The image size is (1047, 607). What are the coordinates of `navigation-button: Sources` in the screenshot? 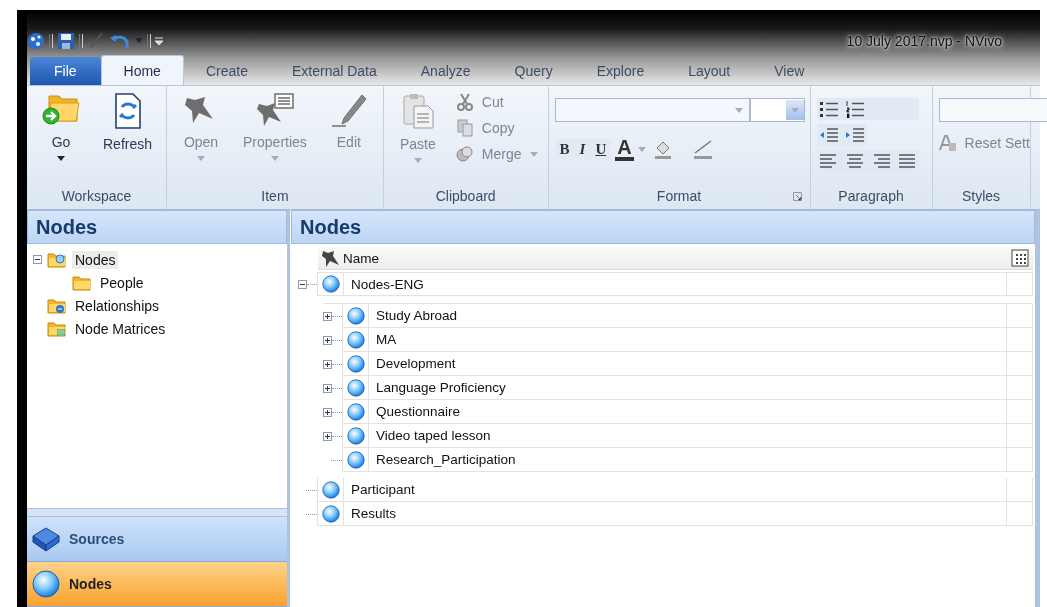 It's located at (157, 539).